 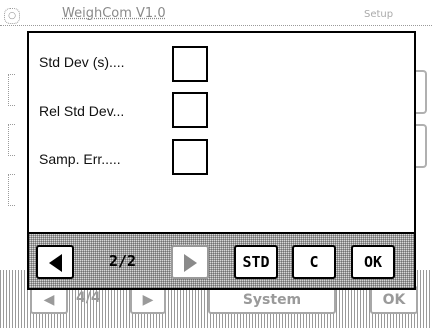 I want to click on app-title: WeighCom V1.0, so click(x=114, y=13).